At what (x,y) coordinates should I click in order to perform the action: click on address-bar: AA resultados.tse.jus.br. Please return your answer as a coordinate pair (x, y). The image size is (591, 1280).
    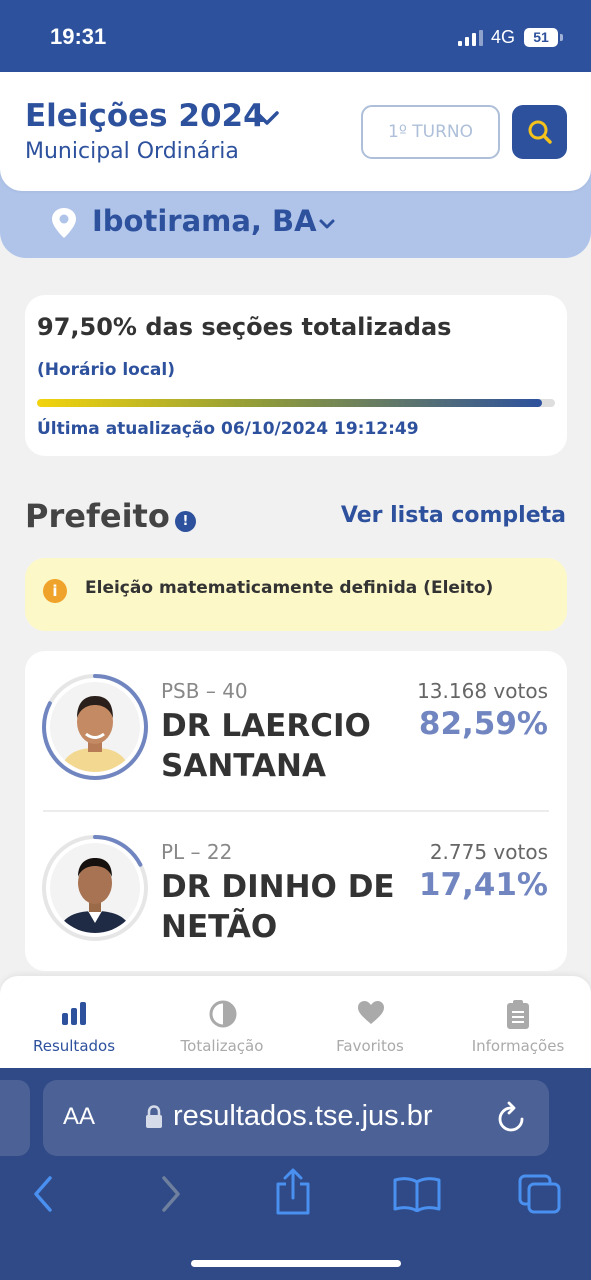
    Looking at the image, I should click on (296, 1118).